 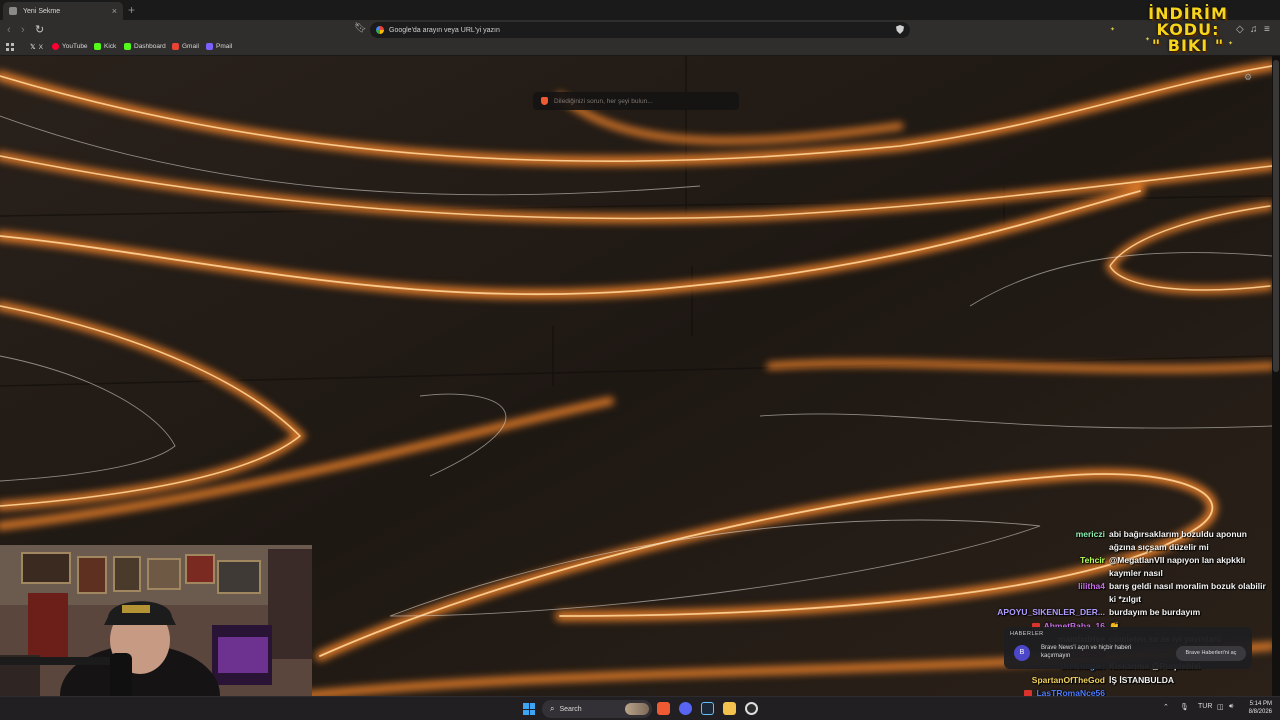 What do you see at coordinates (23, 30) in the screenshot?
I see `forward-arrow-icon: ›` at bounding box center [23, 30].